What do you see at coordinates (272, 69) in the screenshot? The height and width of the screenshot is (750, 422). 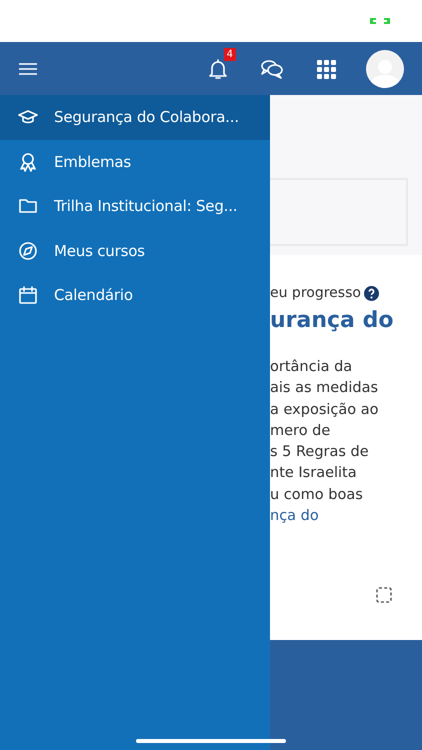 I see `messages-button` at bounding box center [272, 69].